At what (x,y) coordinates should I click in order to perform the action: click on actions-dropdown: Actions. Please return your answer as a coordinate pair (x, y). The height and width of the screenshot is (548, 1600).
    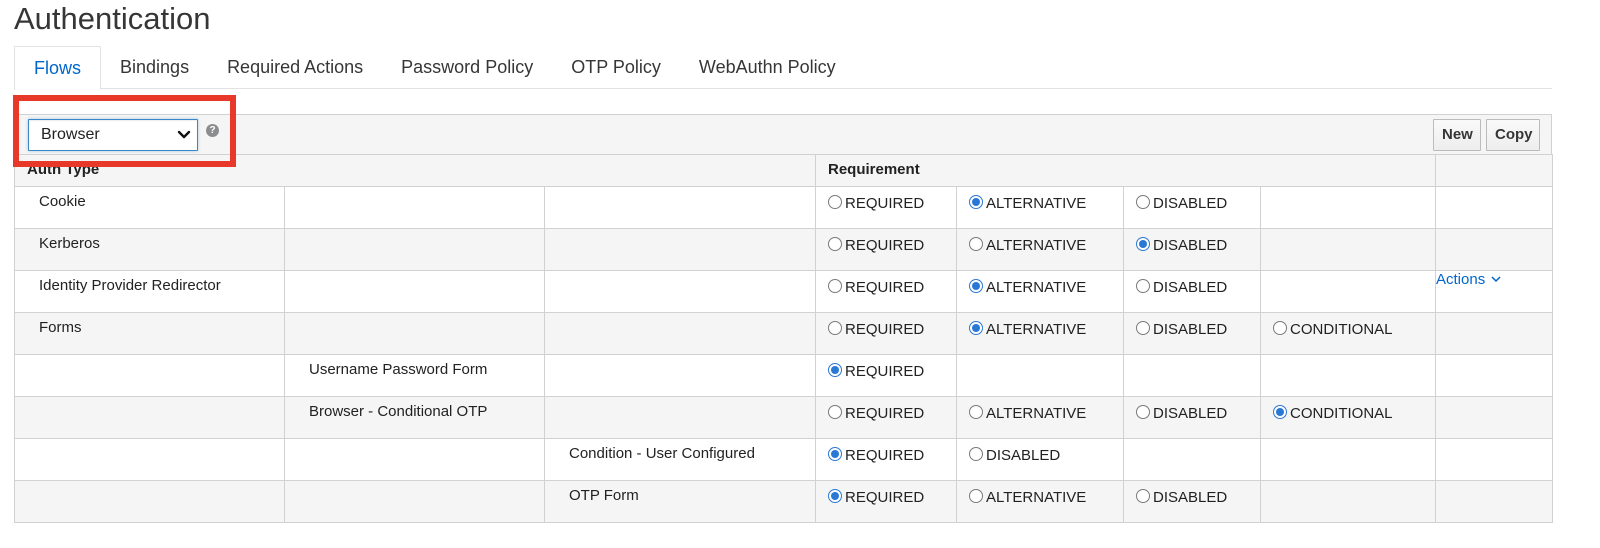
    Looking at the image, I should click on (1468, 279).